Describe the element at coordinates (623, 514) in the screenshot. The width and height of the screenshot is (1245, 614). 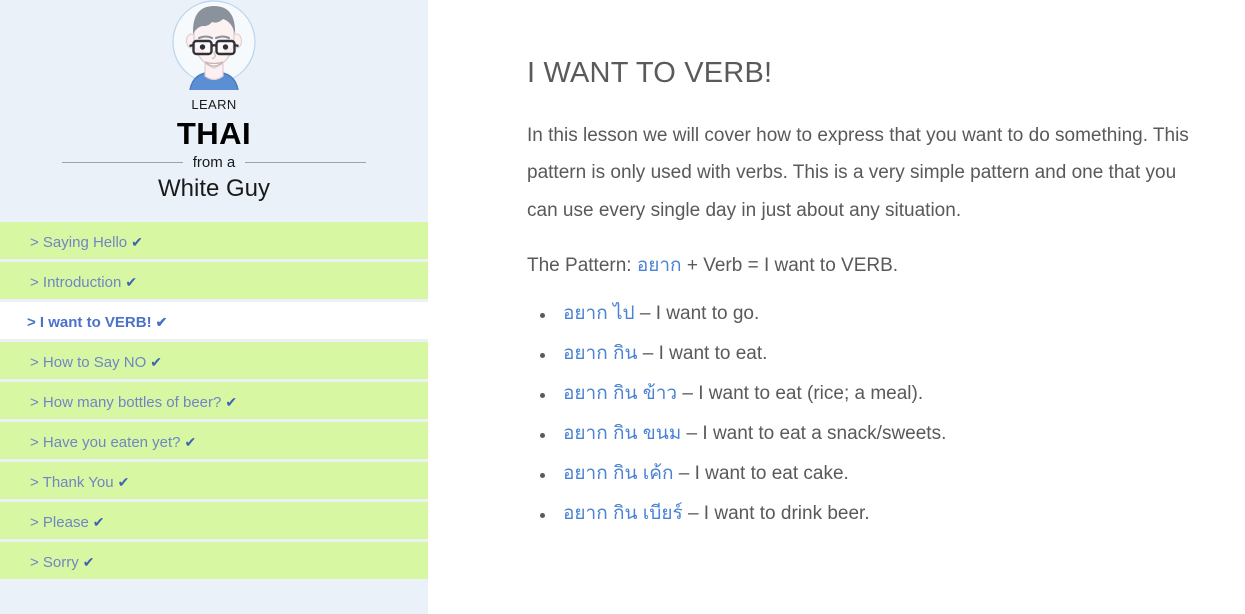
I see `example-thai: อยาก กิน เบียร์` at that location.